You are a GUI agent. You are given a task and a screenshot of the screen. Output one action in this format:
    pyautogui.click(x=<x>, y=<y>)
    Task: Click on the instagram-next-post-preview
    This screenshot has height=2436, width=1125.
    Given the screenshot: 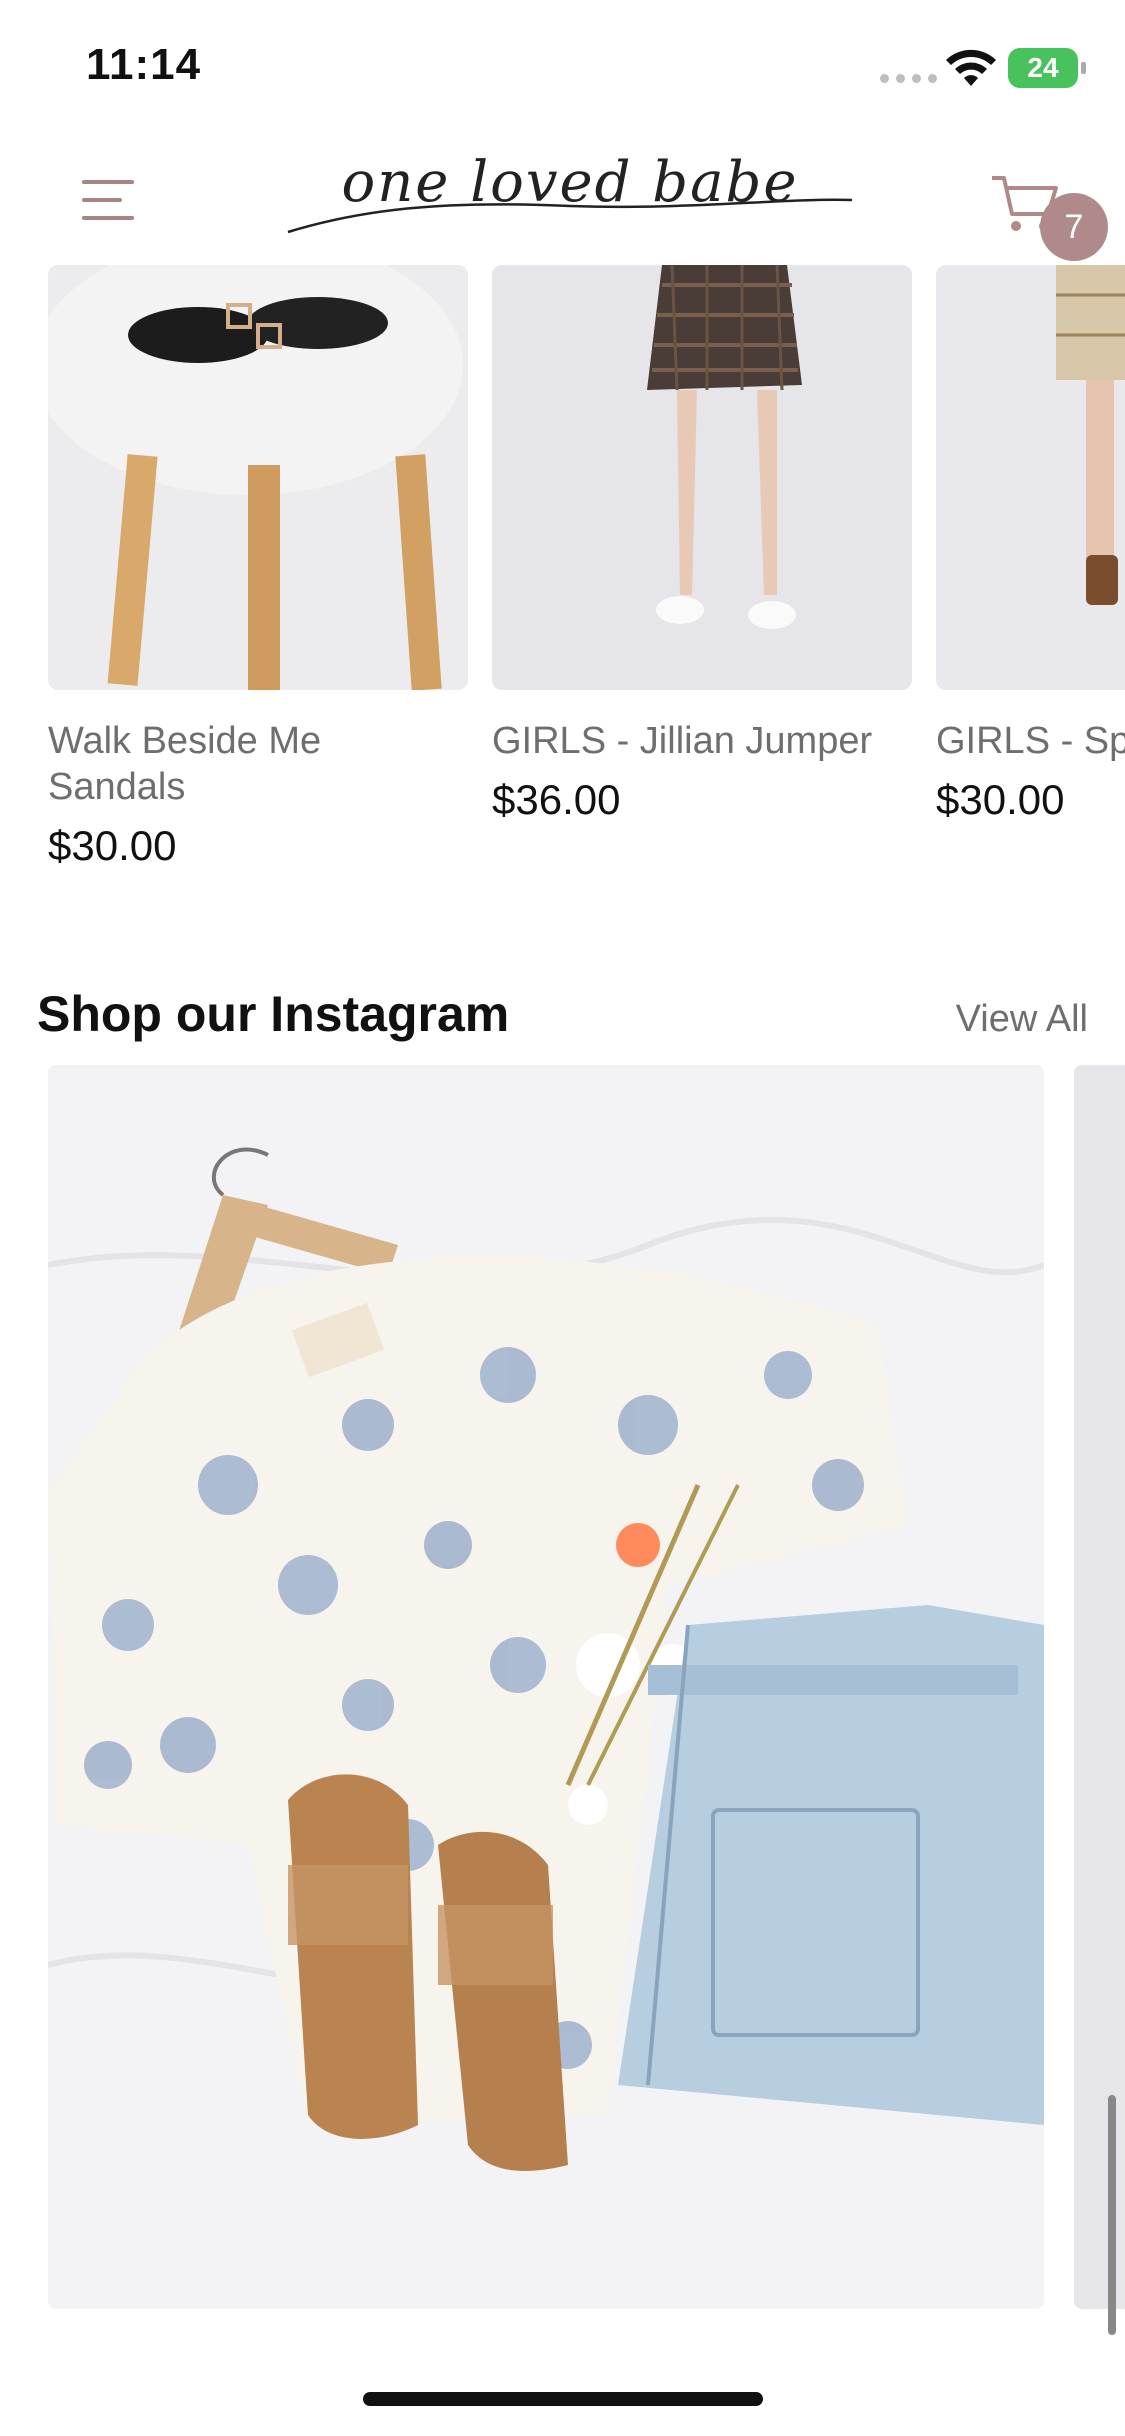 What is the action you would take?
    pyautogui.click(x=1099, y=1687)
    